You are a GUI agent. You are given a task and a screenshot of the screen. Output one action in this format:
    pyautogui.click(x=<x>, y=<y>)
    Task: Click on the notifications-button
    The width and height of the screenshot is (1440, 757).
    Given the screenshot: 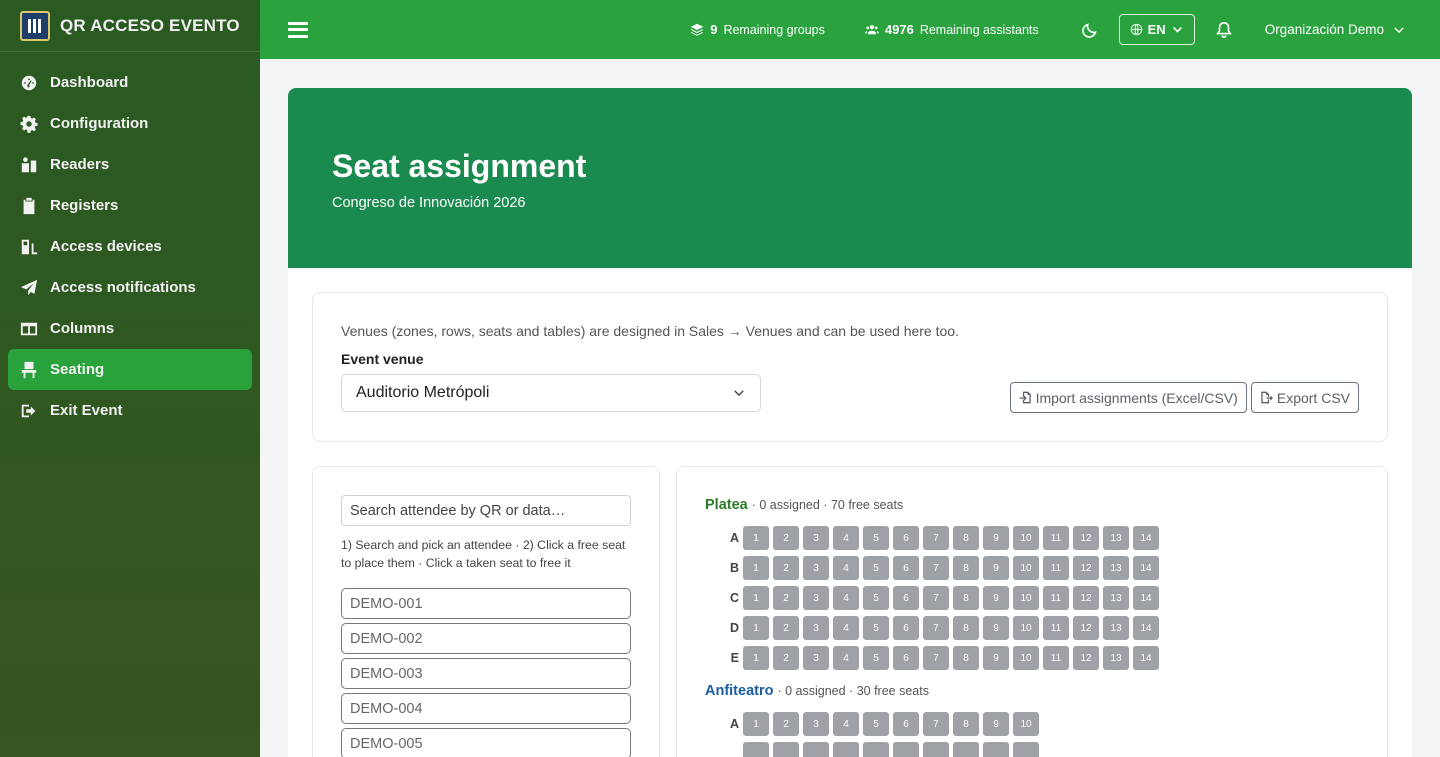 What is the action you would take?
    pyautogui.click(x=1224, y=30)
    